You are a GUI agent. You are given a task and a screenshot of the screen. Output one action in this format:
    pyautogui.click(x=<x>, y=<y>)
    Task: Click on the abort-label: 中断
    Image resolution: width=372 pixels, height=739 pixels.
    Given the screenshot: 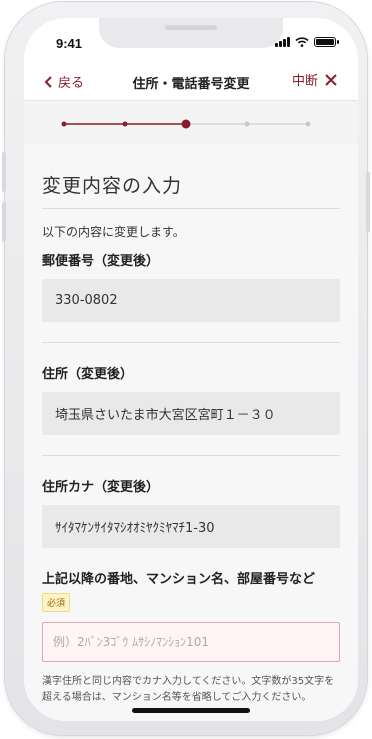 What is the action you would take?
    pyautogui.click(x=304, y=81)
    